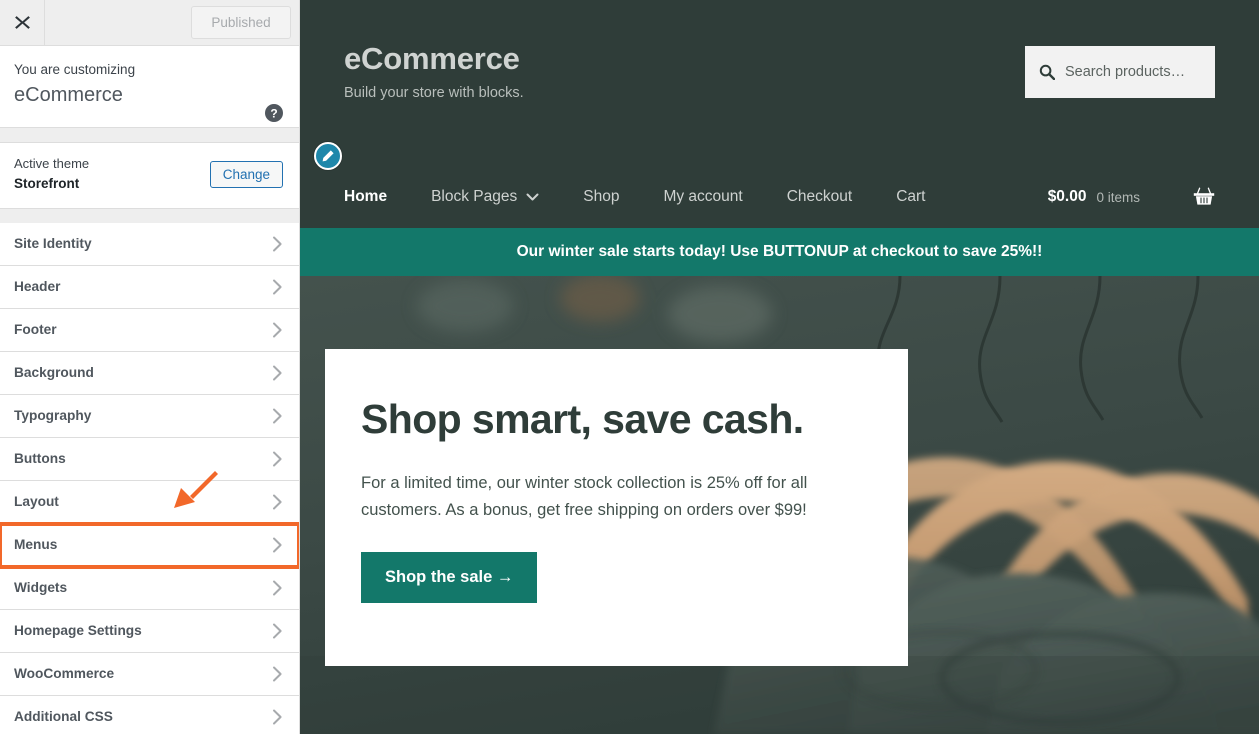 The image size is (1259, 734). Describe the element at coordinates (582, 419) in the screenshot. I see `hero-title: Shop smart, save cash.` at that location.